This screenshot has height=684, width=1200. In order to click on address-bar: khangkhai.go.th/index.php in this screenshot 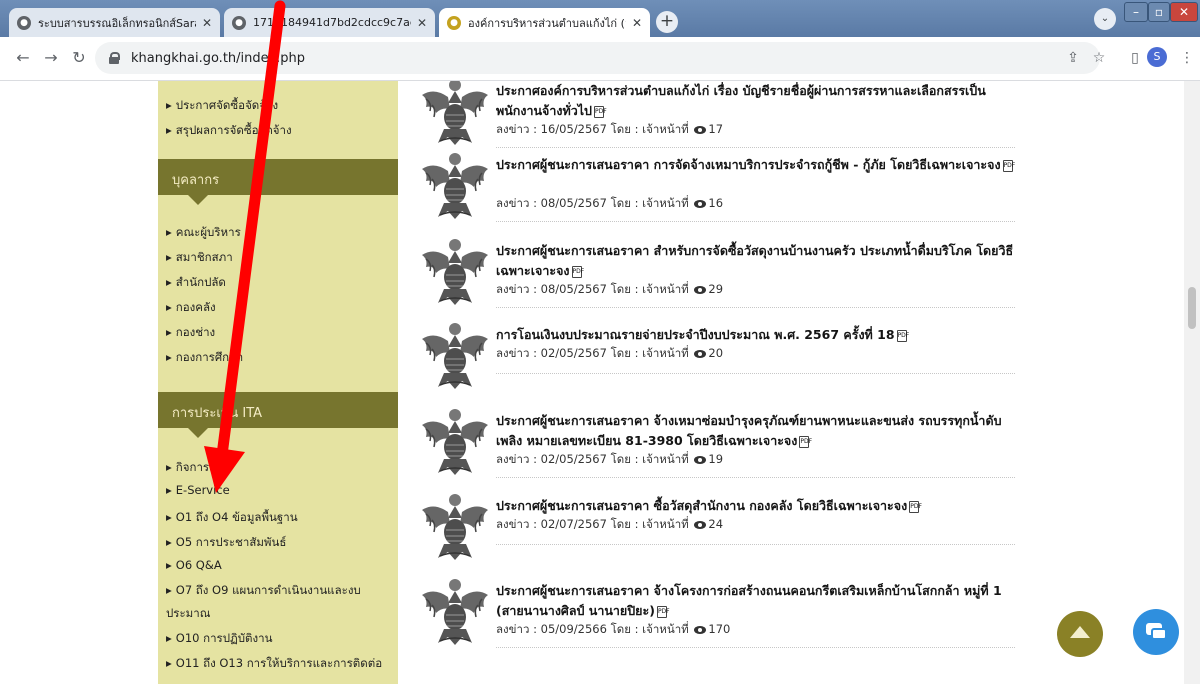, I will do `click(597, 58)`.